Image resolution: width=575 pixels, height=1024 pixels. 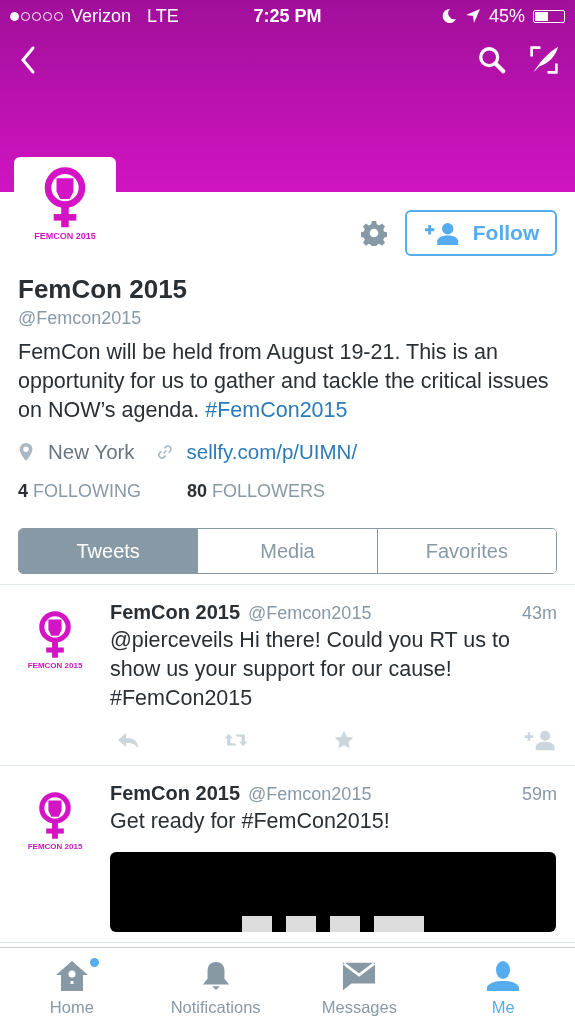 What do you see at coordinates (539, 794) in the screenshot?
I see `tweet-time: 59m` at bounding box center [539, 794].